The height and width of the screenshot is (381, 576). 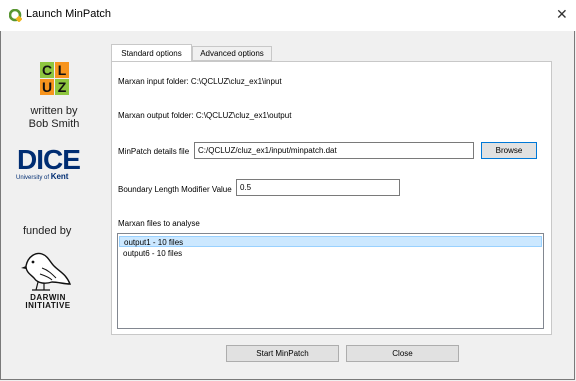 I want to click on university-prefix: University of, so click(x=33, y=178).